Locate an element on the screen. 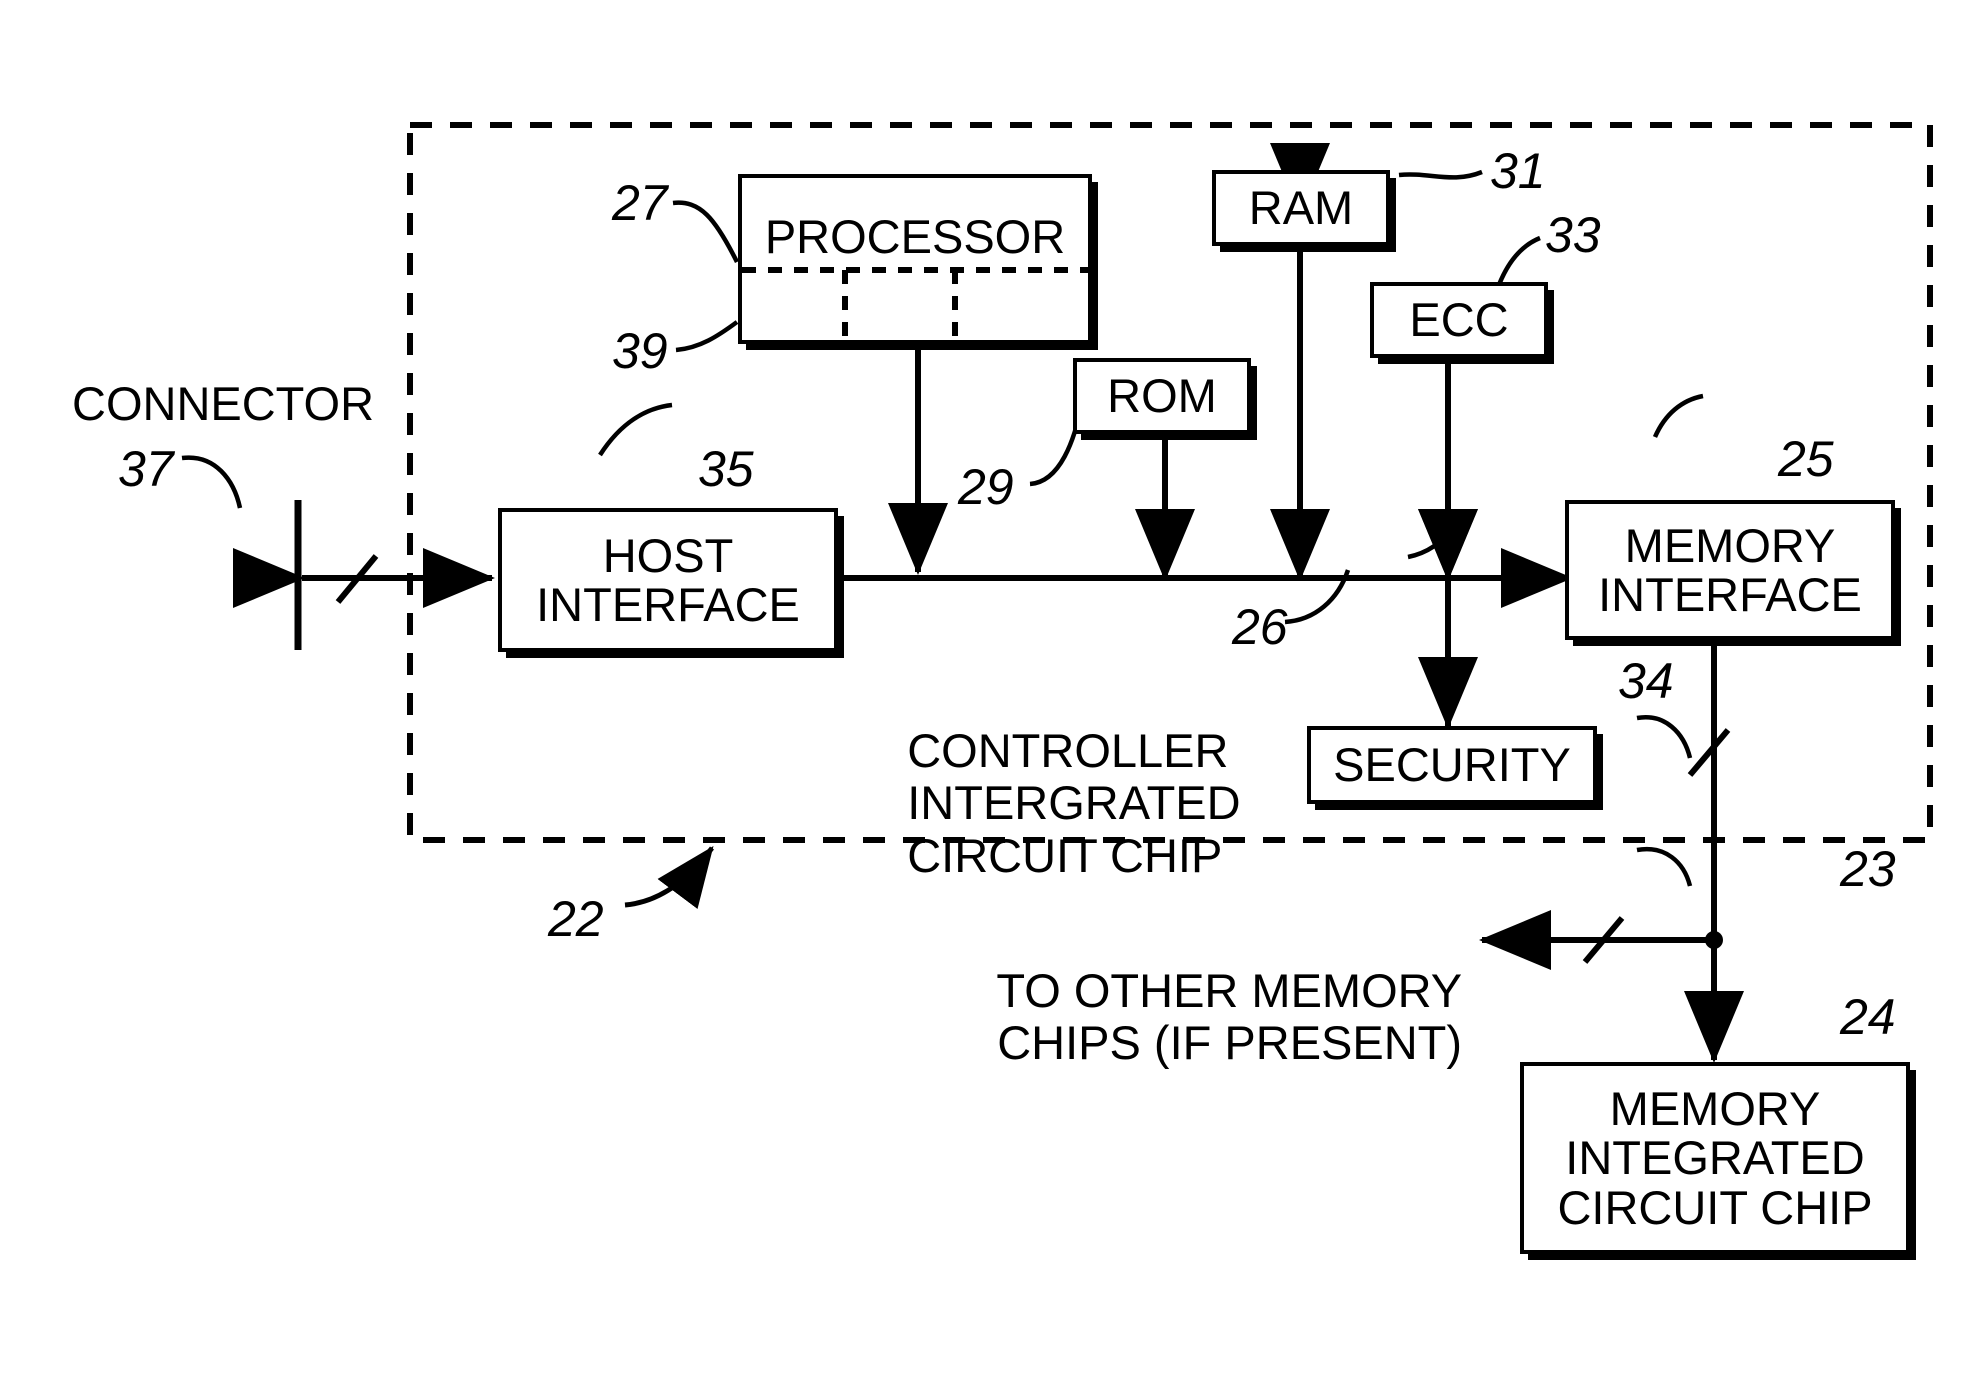 Image resolution: width=1973 pixels, height=1385 pixels. block-ram: RAM is located at coordinates (1301, 208).